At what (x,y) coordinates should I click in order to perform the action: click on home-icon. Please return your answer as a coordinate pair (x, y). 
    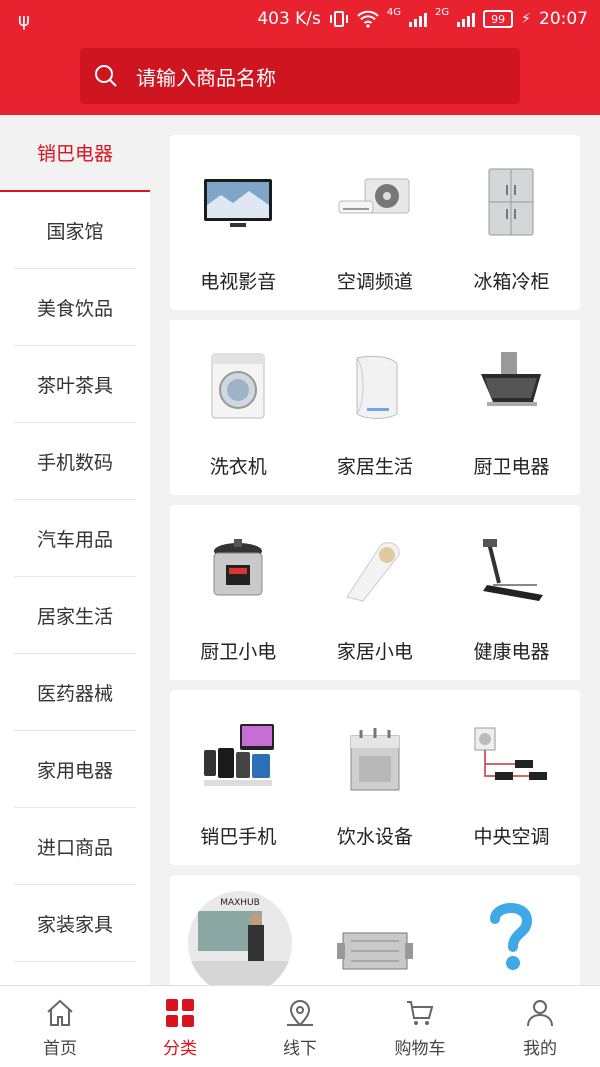
    Looking at the image, I should click on (60, 1012).